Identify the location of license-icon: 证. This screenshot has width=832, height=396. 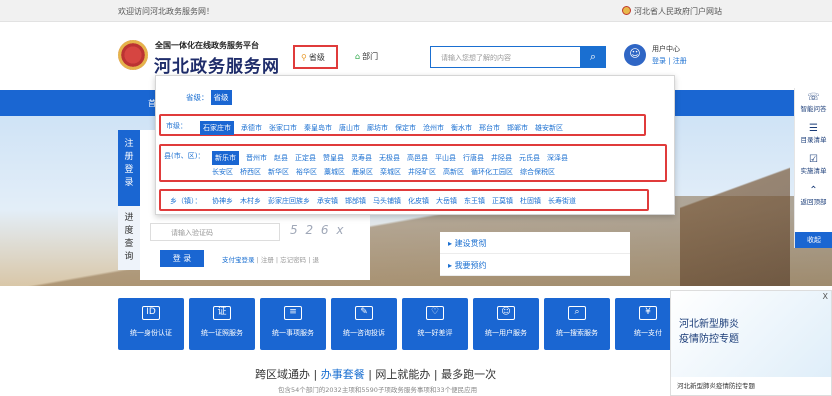
(222, 313).